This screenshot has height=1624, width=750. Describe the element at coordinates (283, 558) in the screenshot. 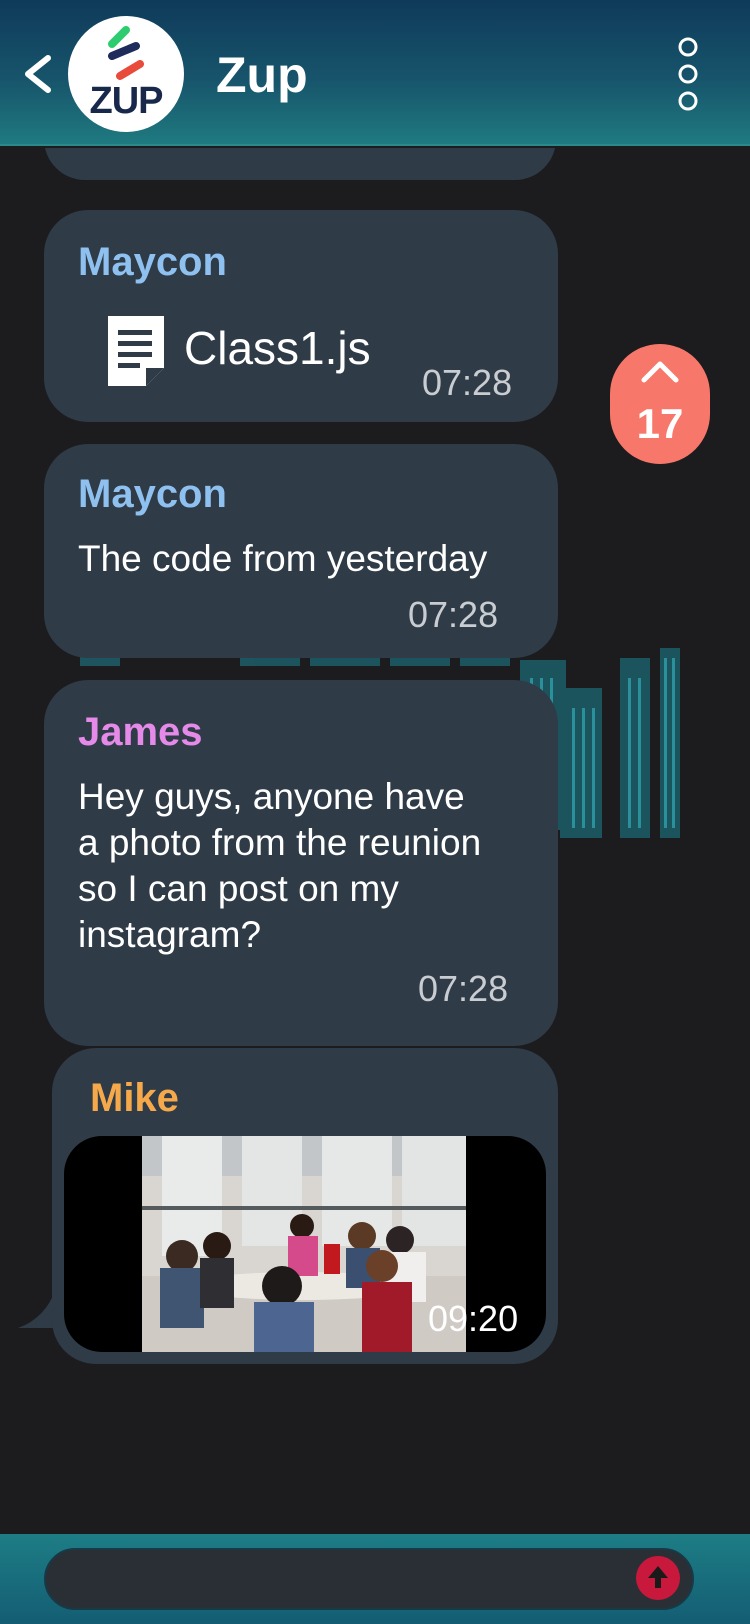

I see `message-text: The code from yesterday` at that location.